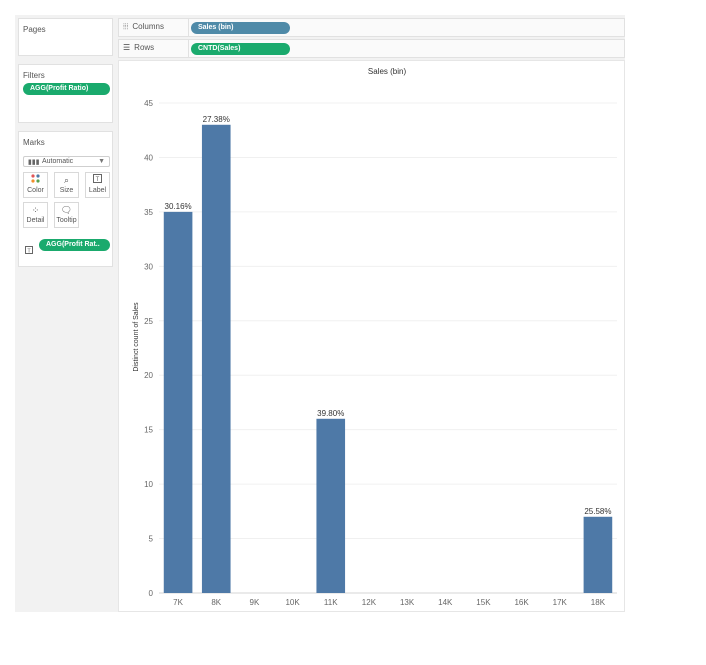  What do you see at coordinates (216, 359) in the screenshot?
I see `bar-8K` at bounding box center [216, 359].